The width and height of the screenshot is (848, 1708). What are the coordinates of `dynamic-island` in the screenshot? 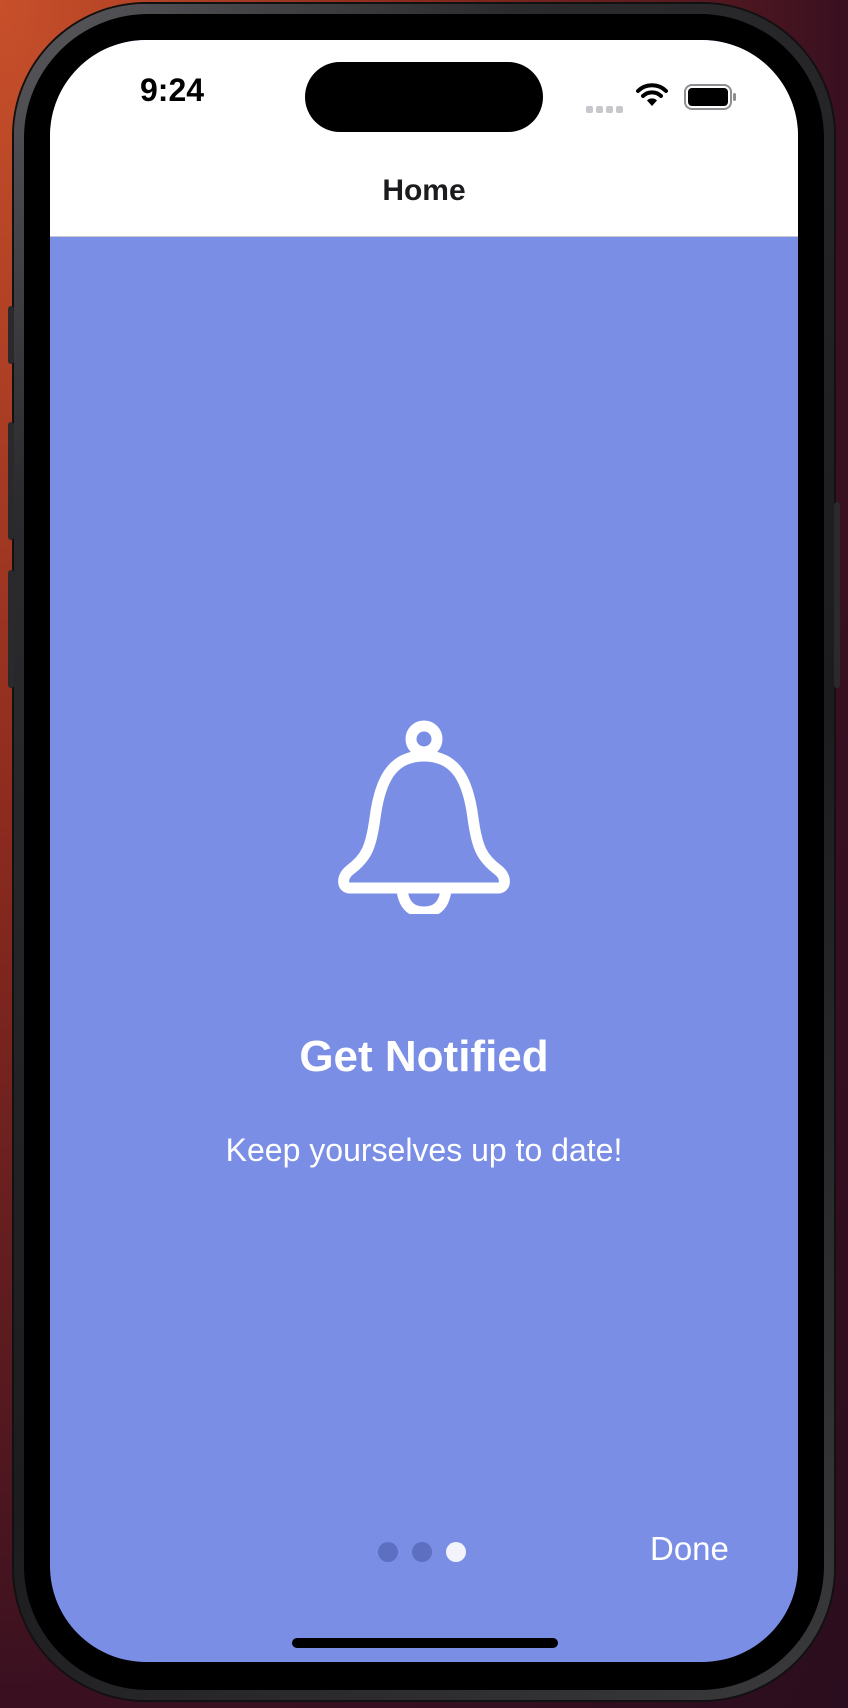 It's located at (424, 97).